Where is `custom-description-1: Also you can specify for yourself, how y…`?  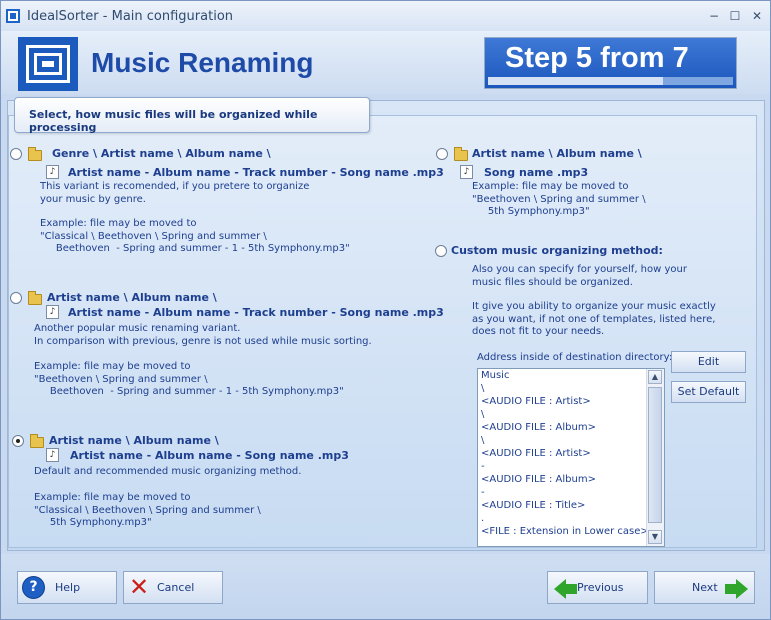 custom-description-1: Also you can specify for yourself, how y… is located at coordinates (579, 276).